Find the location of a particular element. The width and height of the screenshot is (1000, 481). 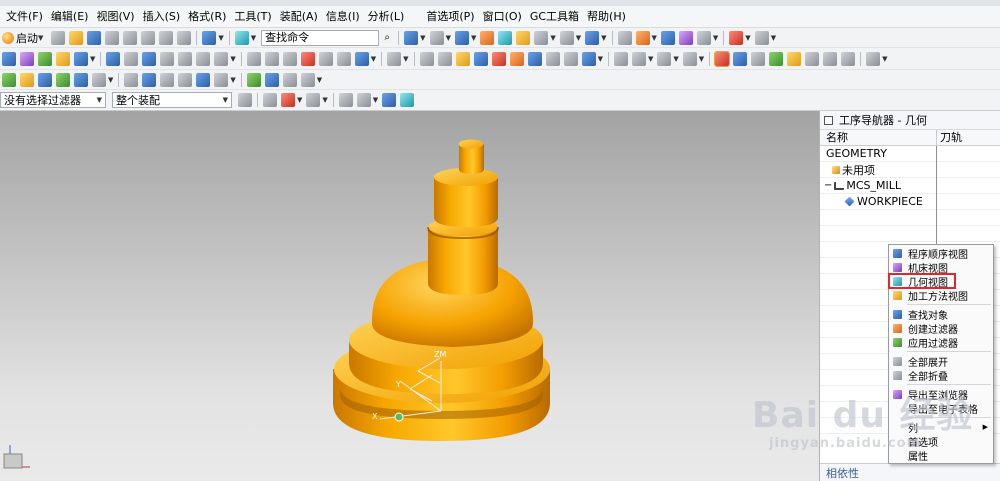

snap-box-icon is located at coordinates (288, 100).